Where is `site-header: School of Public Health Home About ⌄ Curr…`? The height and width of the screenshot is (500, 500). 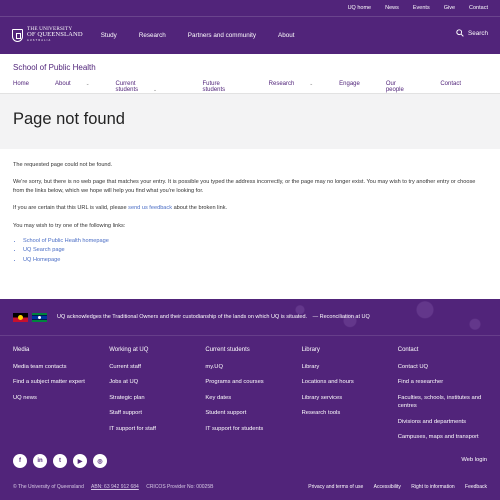
site-header: School of Public Health Home About ⌄ Curr… is located at coordinates (250, 74).